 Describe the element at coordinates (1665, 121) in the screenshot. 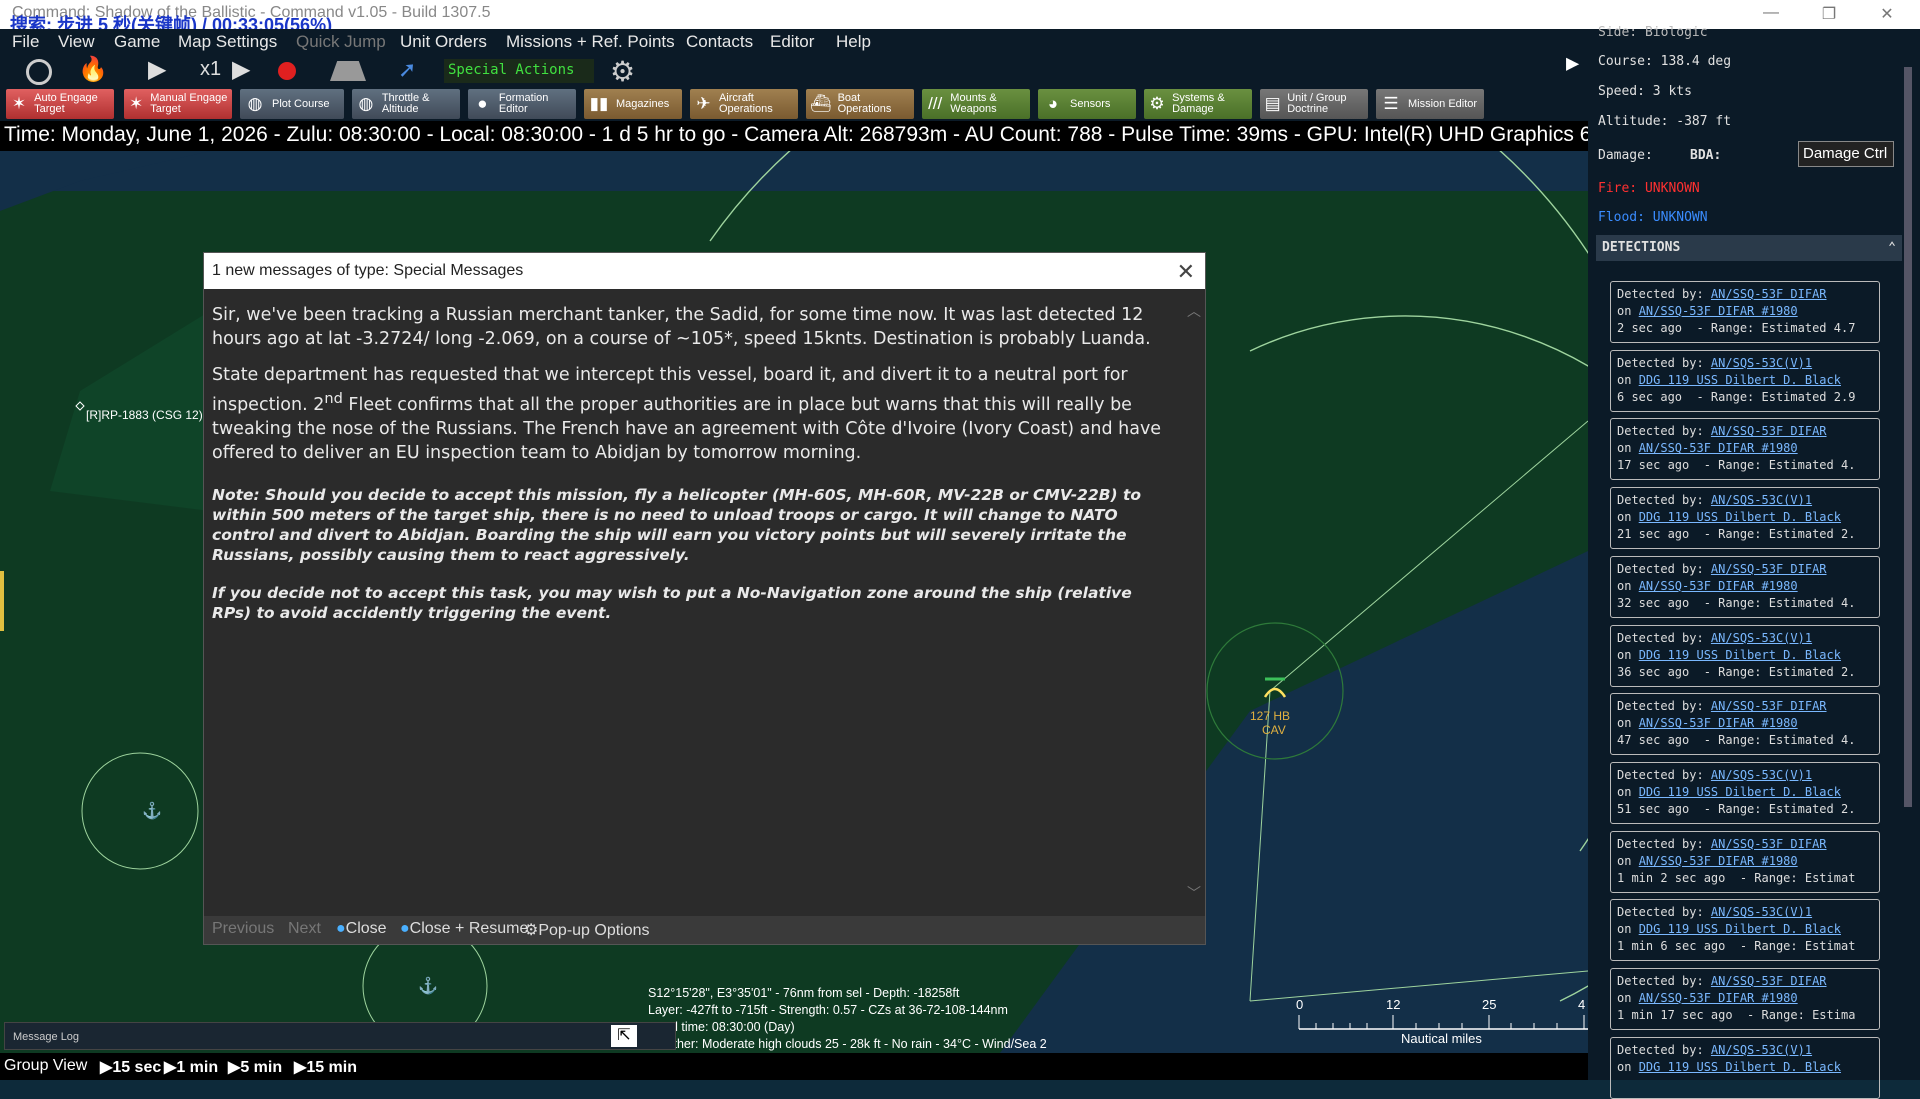

I see `altitude-label: Altitude: -387 ft` at that location.